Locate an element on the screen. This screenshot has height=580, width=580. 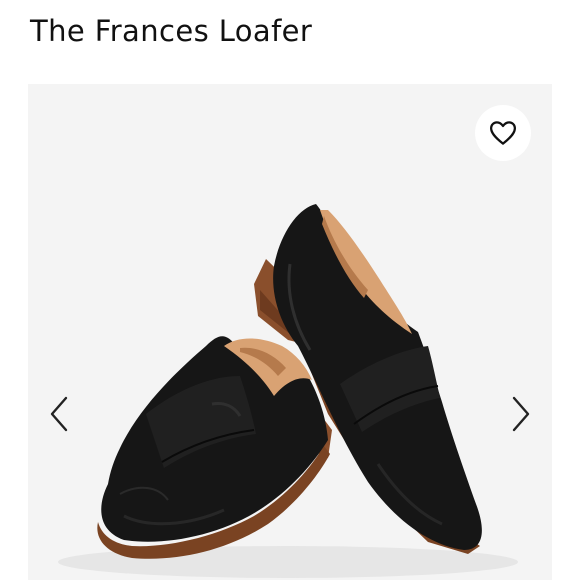
next-image-button is located at coordinates (521, 414).